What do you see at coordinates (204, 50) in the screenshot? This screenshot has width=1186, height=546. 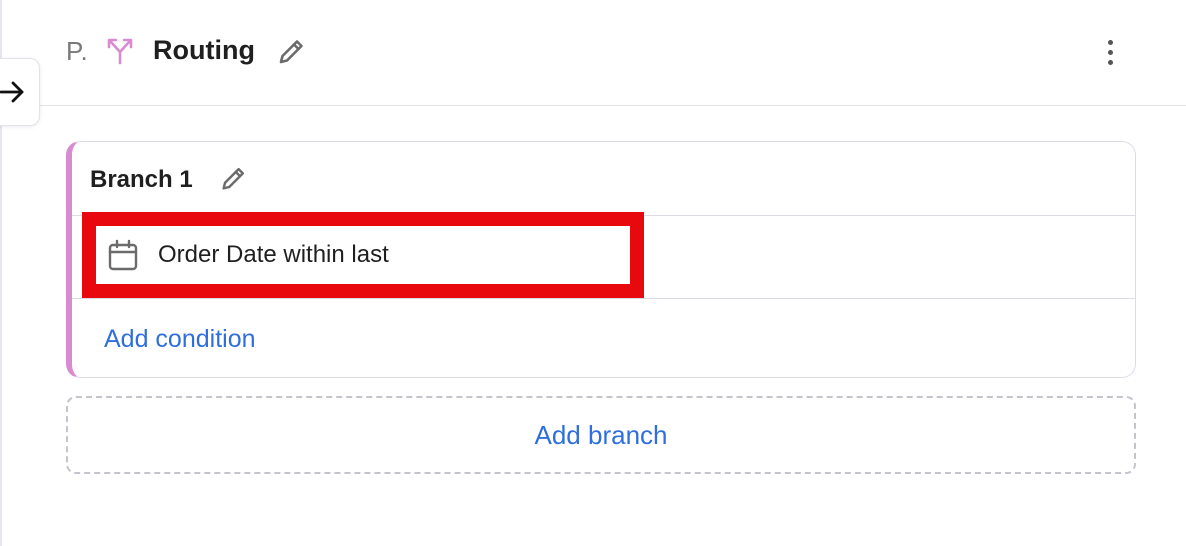 I see `page-title: Routing` at bounding box center [204, 50].